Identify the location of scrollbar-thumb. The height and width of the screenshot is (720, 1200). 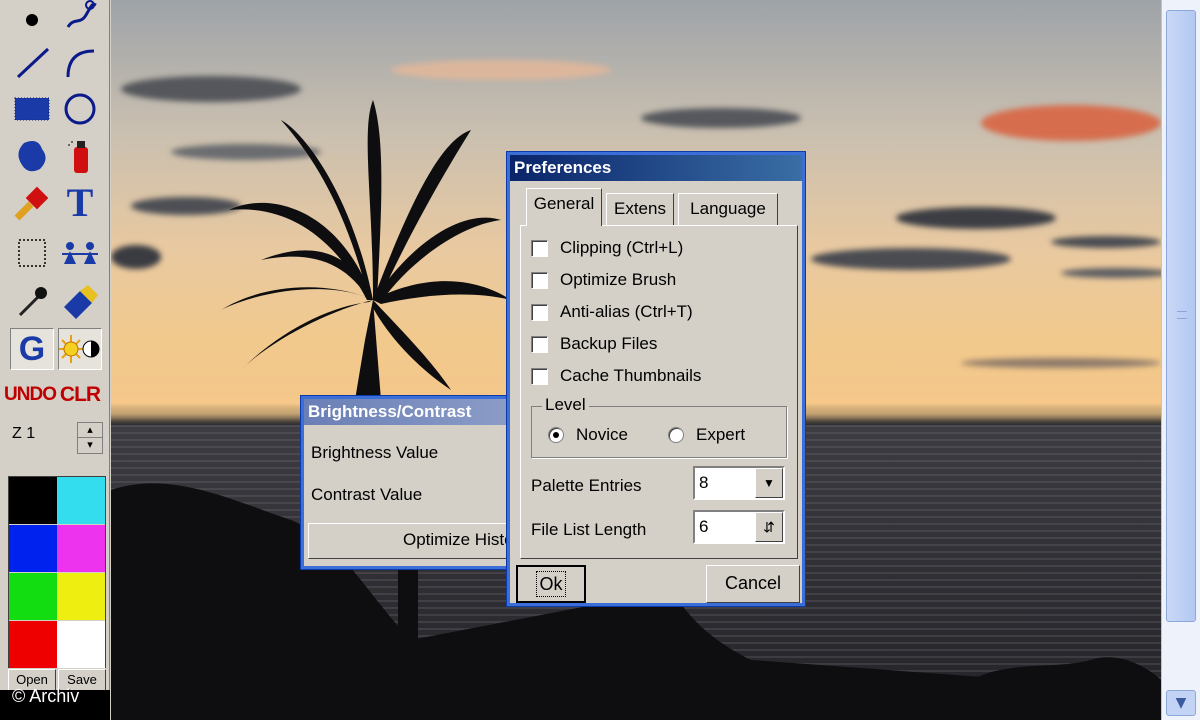
(1181, 316).